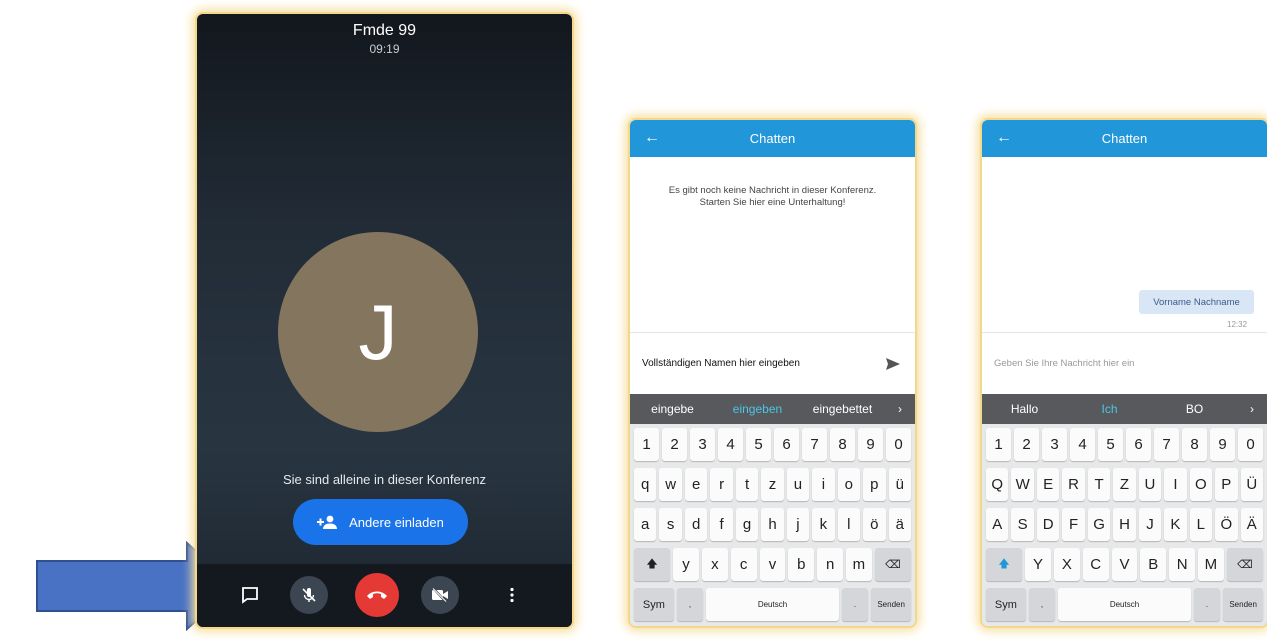  Describe the element at coordinates (899, 524) in the screenshot. I see `key: ä` at that location.